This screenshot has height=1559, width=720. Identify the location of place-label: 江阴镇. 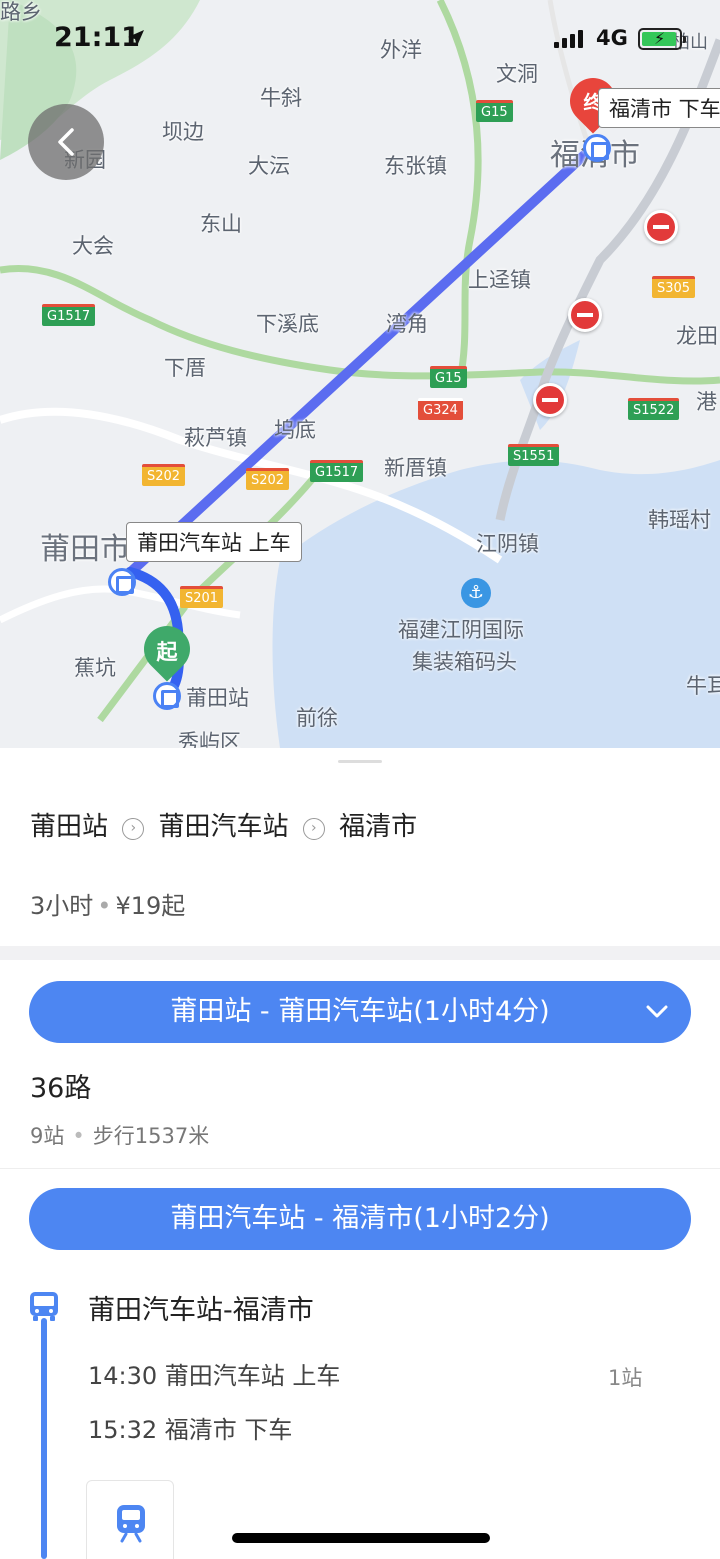
(507, 544).